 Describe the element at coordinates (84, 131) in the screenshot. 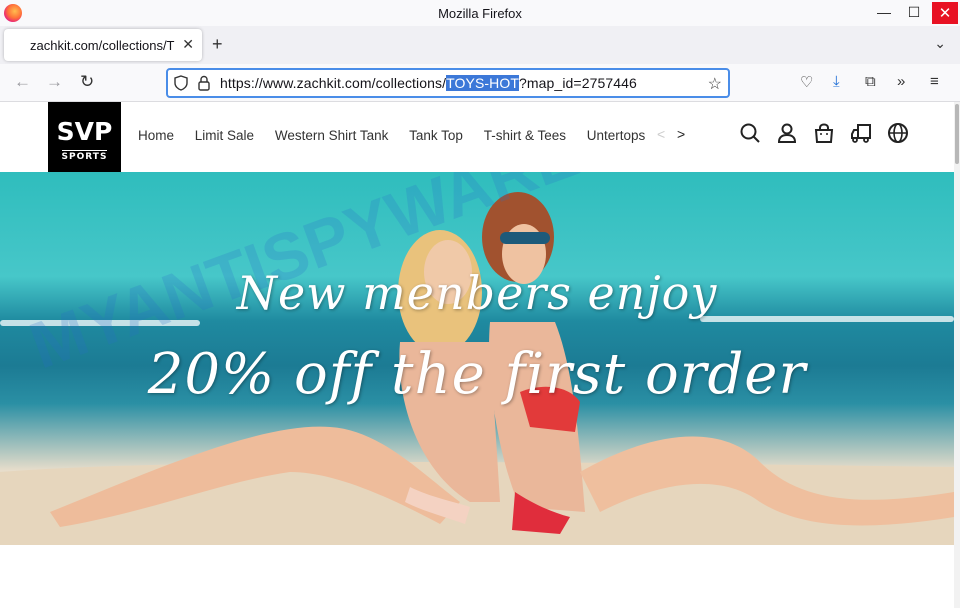

I see `logo-main-text: SVP` at that location.